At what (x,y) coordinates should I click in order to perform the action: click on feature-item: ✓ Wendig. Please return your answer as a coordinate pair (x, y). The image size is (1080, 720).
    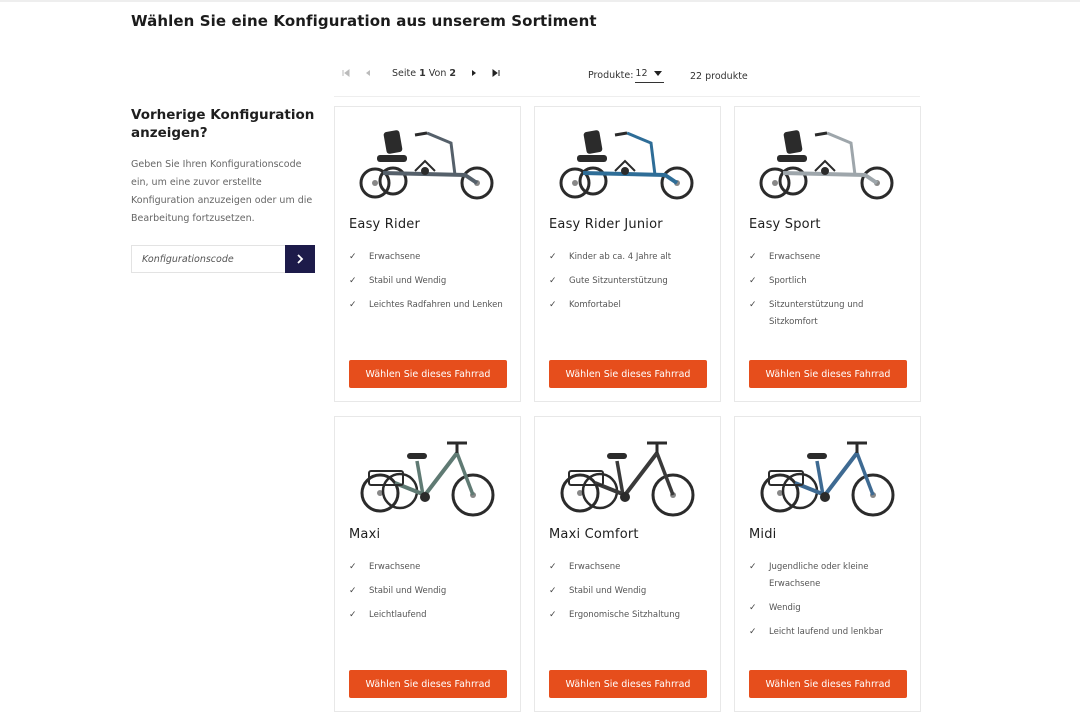
    Looking at the image, I should click on (831, 608).